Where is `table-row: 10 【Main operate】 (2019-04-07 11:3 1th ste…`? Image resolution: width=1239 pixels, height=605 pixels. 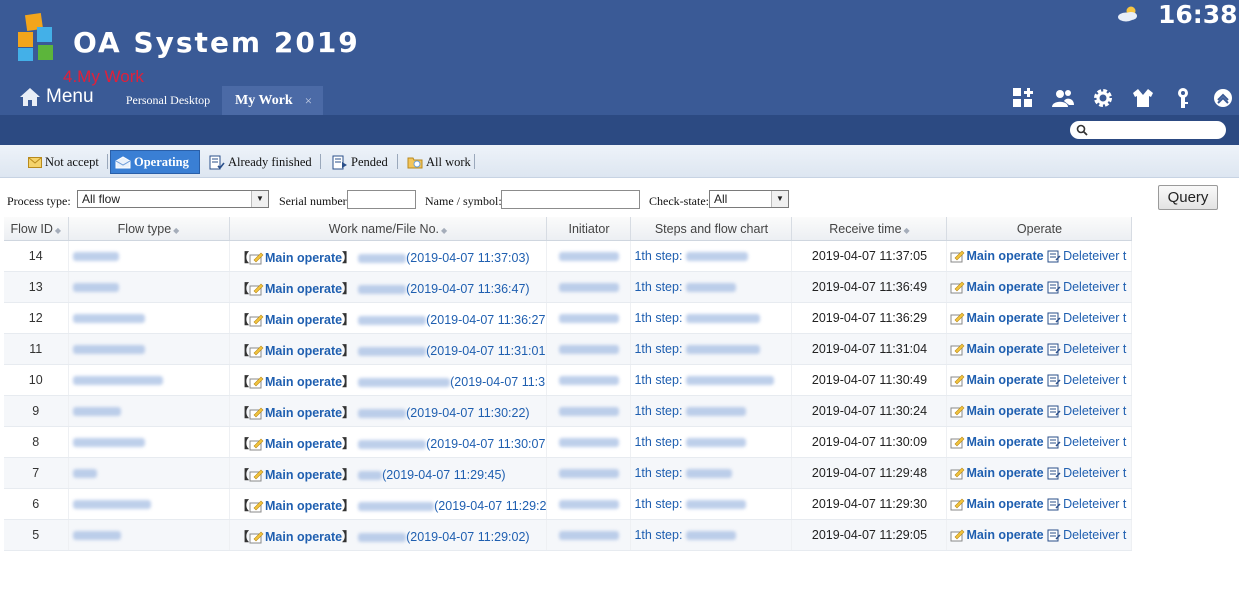 table-row: 10 【Main operate】 (2019-04-07 11:3 1th ste… is located at coordinates (568, 380).